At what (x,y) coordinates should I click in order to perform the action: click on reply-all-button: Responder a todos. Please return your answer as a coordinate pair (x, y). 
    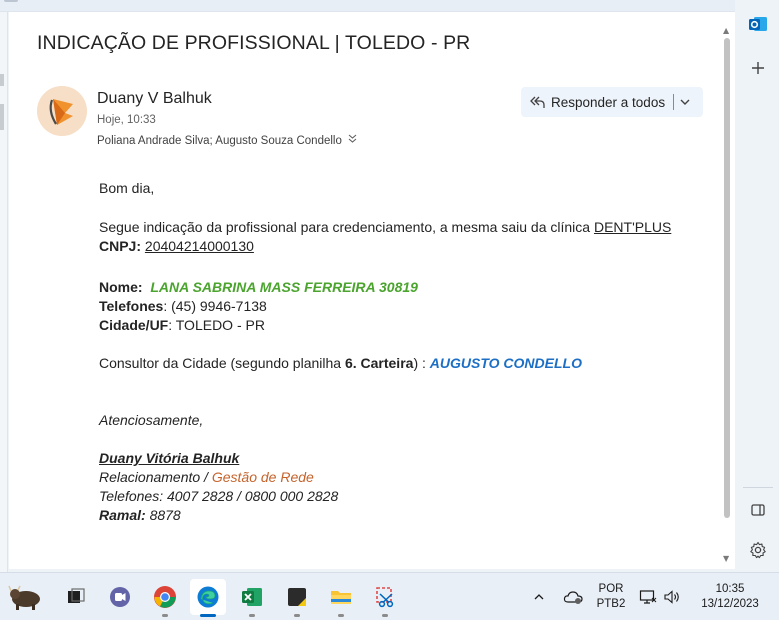
    Looking at the image, I should click on (612, 102).